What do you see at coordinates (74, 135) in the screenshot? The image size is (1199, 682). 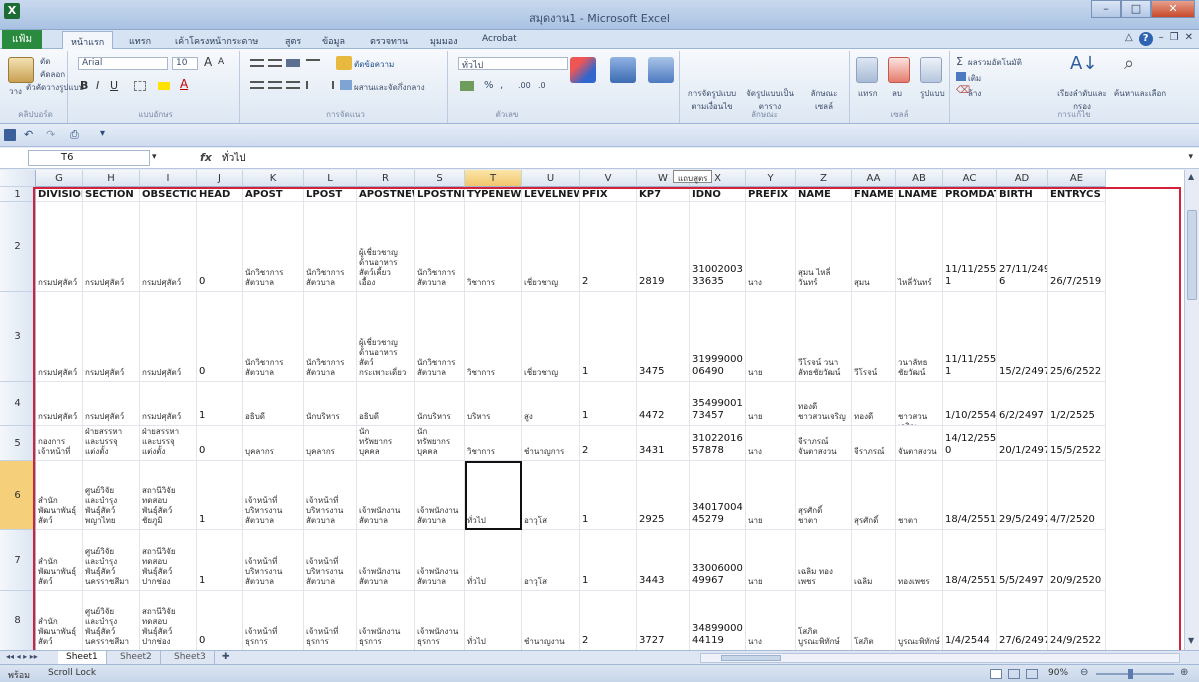 I see `print-preview-icon: ⎙` at bounding box center [74, 135].